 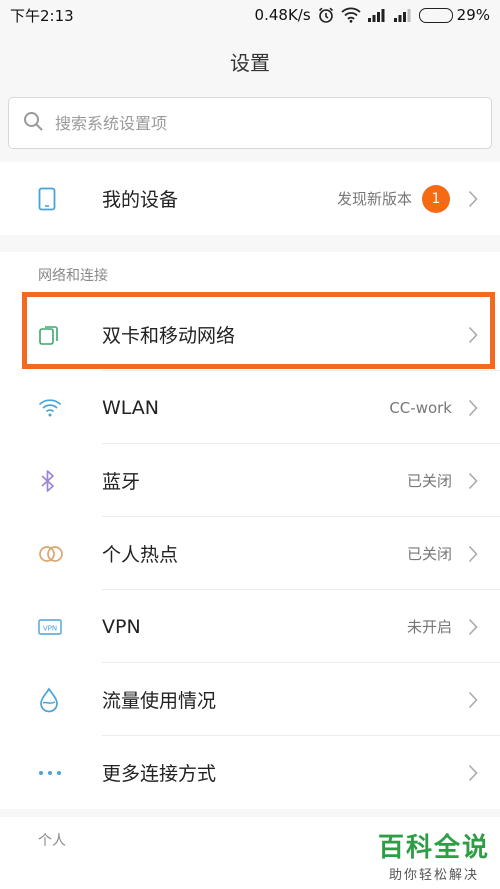 I want to click on update-badge: 1, so click(x=436, y=198).